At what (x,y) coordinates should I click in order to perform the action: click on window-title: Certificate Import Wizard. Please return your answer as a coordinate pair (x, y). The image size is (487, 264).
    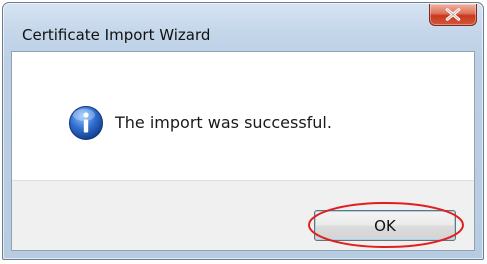
    Looking at the image, I should click on (116, 35).